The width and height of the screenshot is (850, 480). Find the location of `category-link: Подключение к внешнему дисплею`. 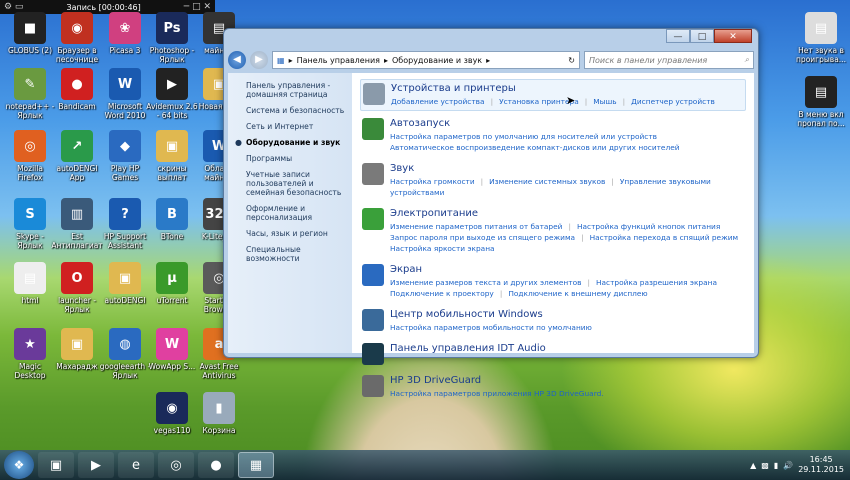

category-link: Подключение к внешнему дисплею is located at coordinates (577, 293).